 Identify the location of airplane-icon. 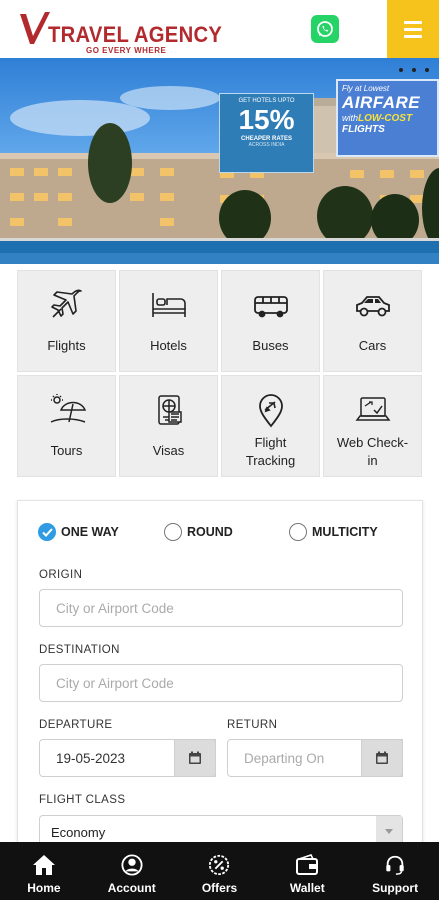
(67, 305).